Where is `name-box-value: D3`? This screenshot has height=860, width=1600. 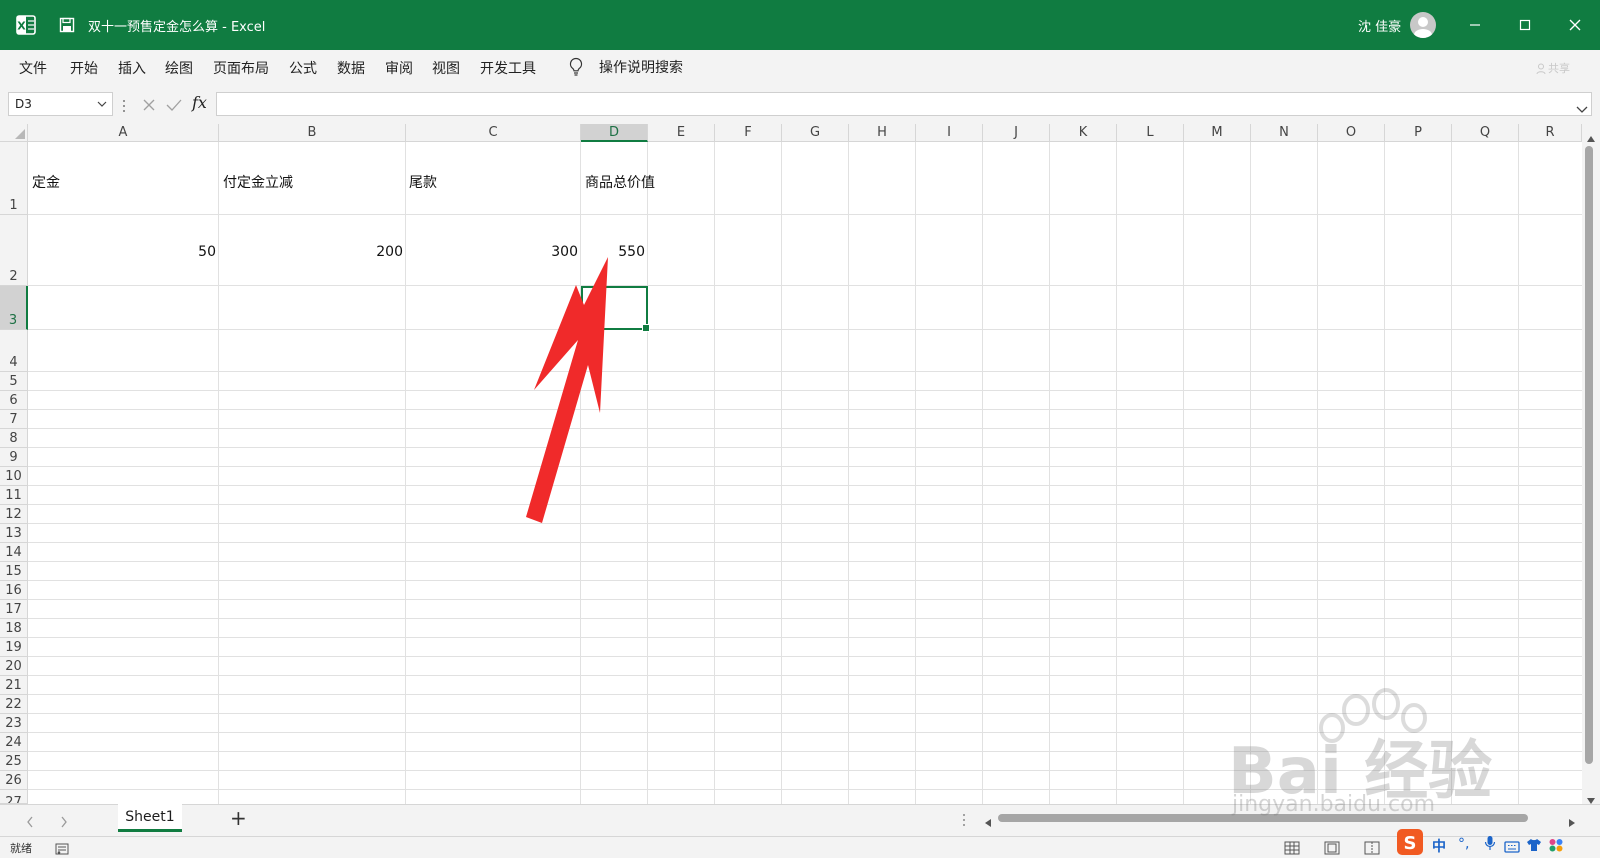 name-box-value: D3 is located at coordinates (23, 104).